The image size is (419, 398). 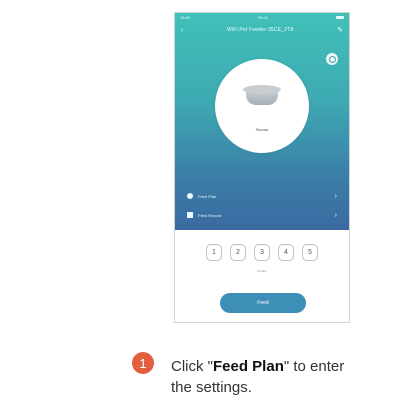 What do you see at coordinates (238, 252) in the screenshot?
I see `portion-option: 2` at bounding box center [238, 252].